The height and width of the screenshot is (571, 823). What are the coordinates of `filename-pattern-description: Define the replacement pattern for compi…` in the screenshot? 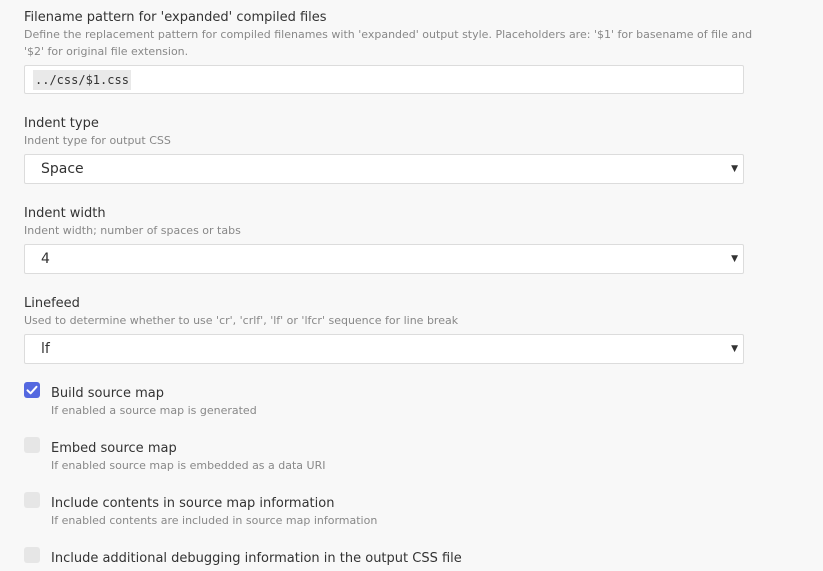 It's located at (388, 43).